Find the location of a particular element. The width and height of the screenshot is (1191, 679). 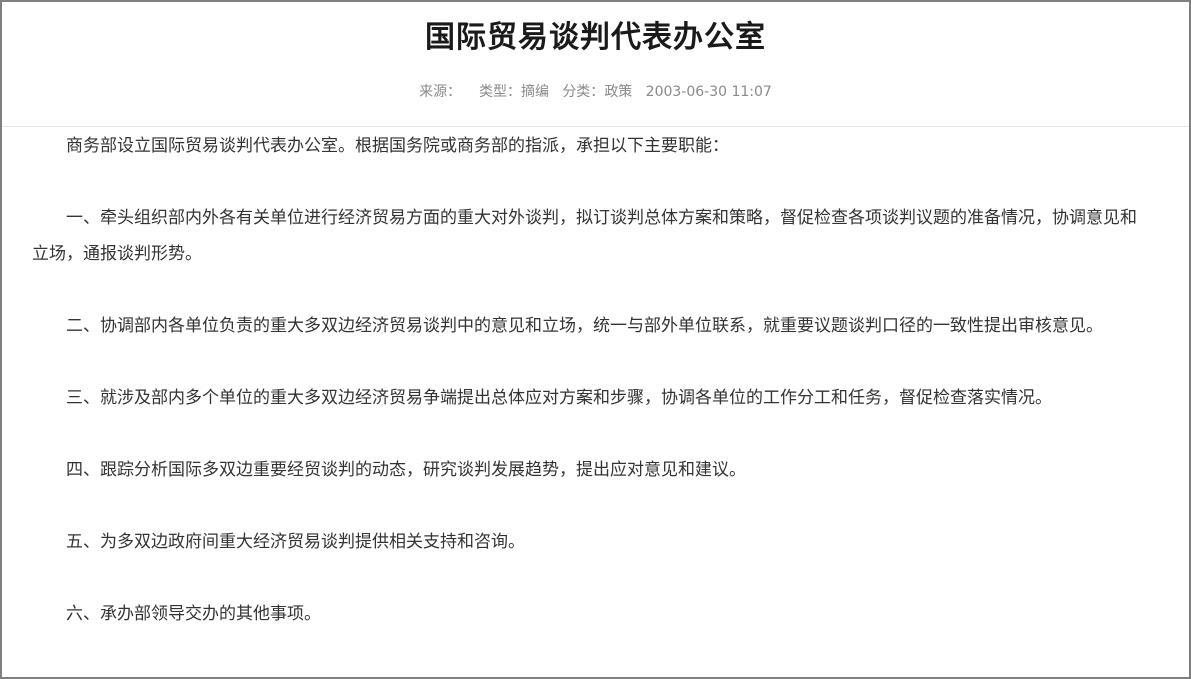

paragraph-item-6: 六、承办部领导交办的其他事项。 is located at coordinates (193, 614).